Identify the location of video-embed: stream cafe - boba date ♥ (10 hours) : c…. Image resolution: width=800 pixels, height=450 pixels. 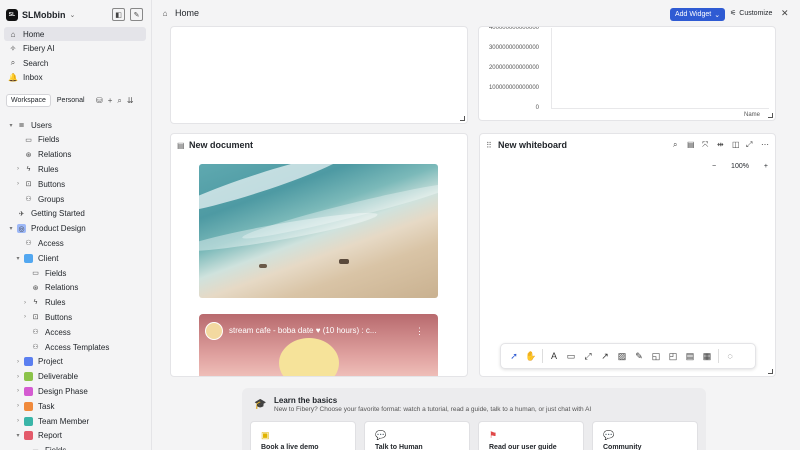
(318, 345).